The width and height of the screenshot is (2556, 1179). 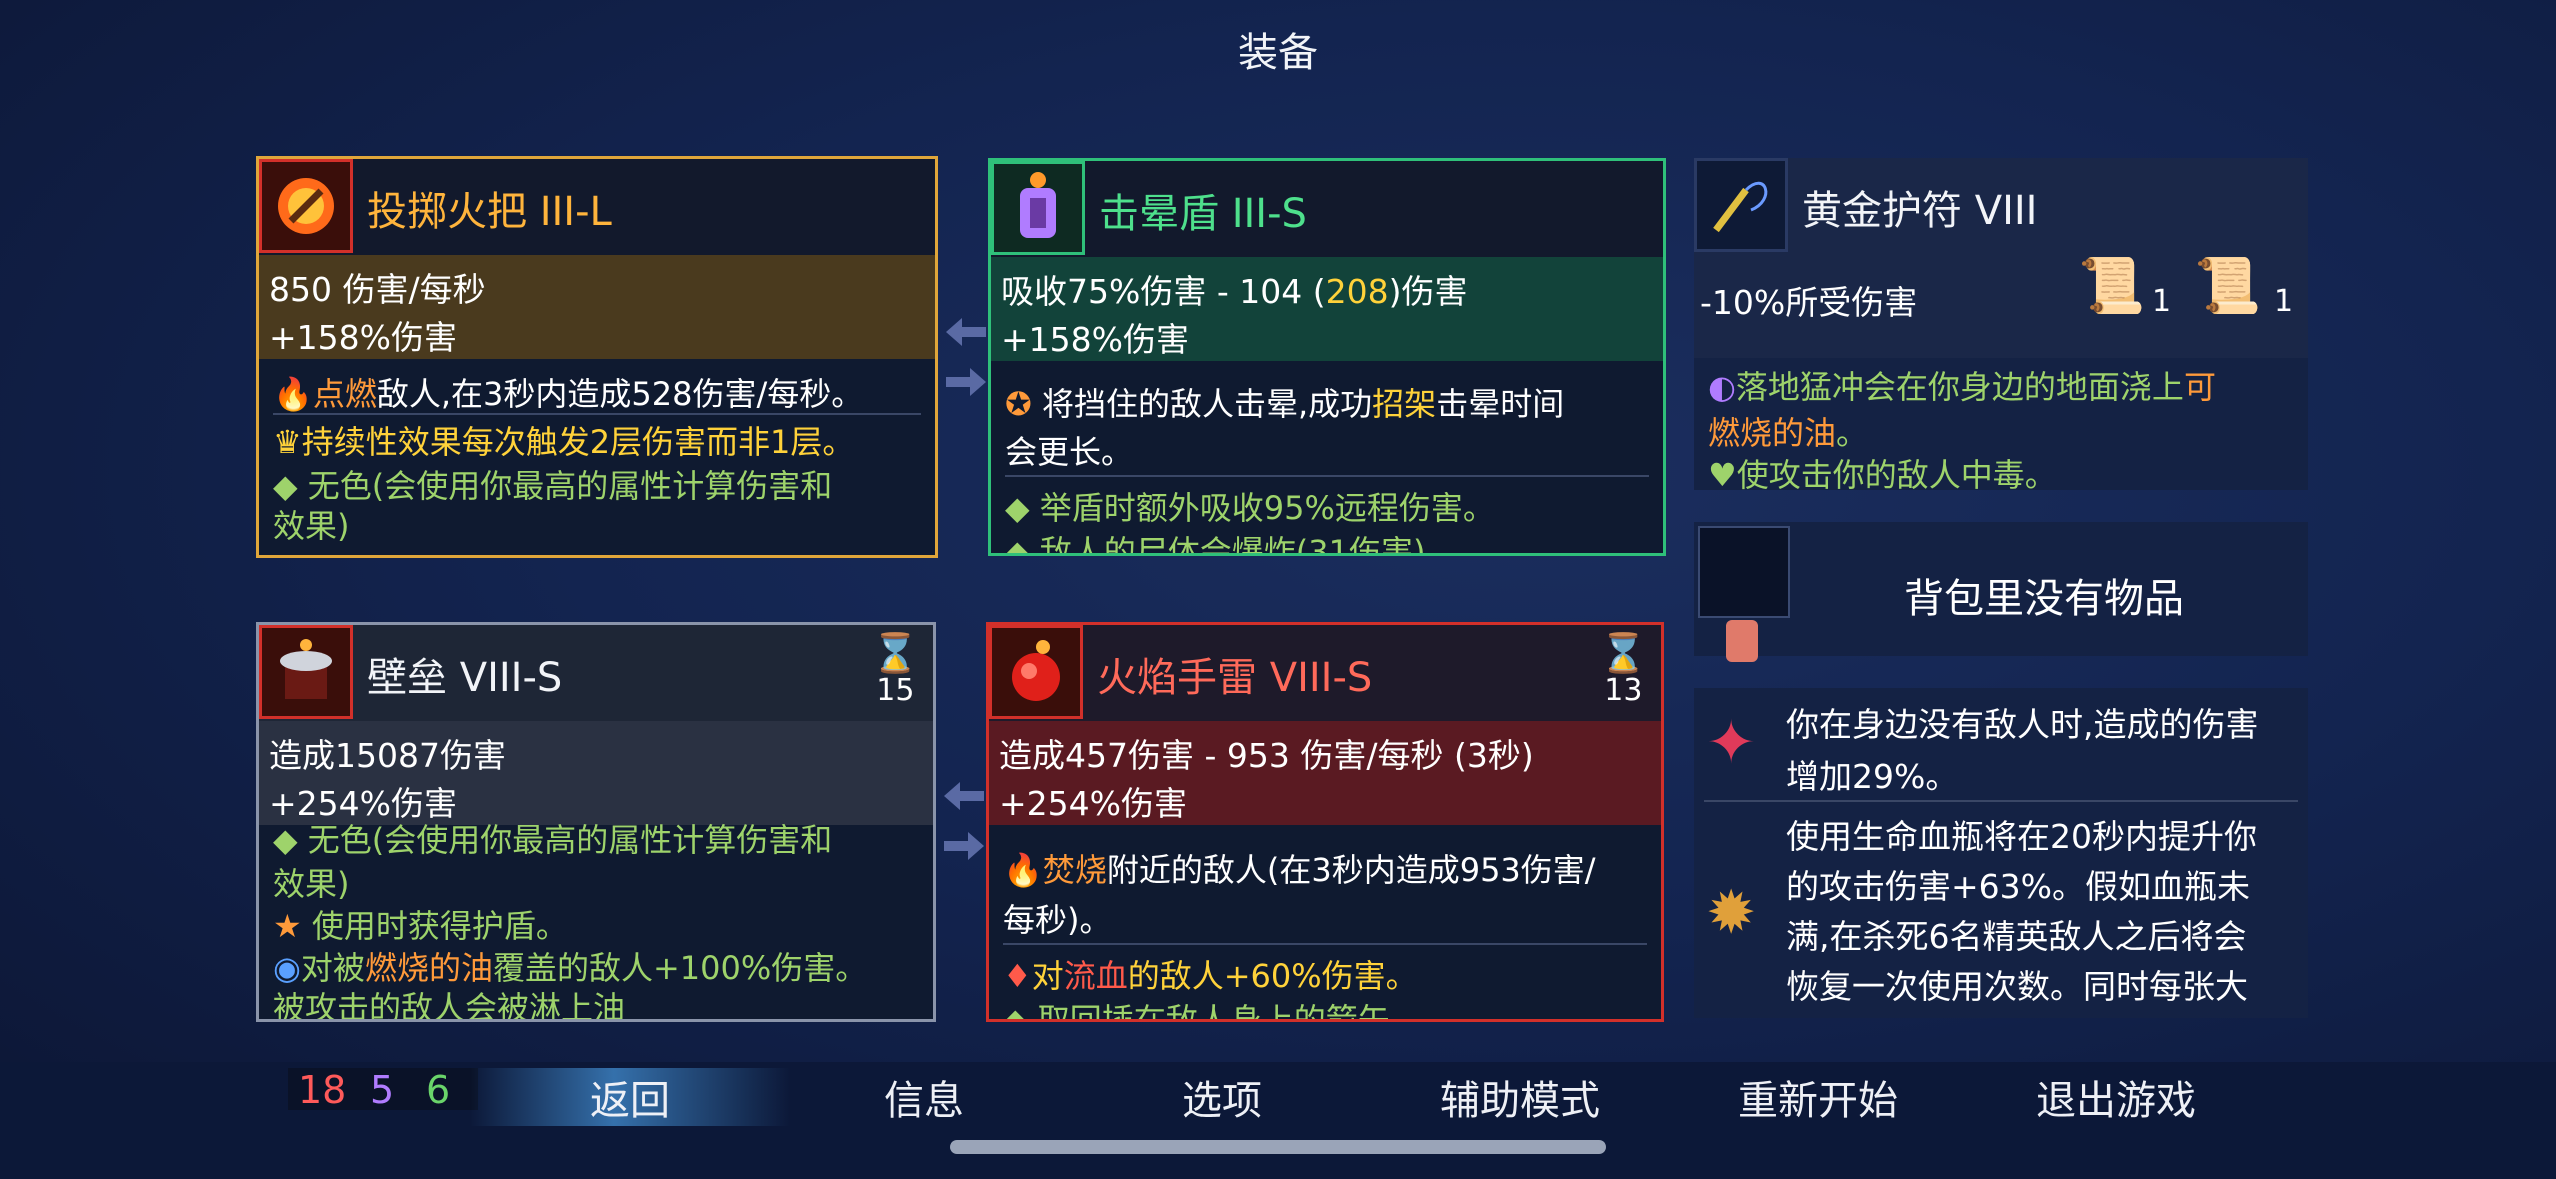 I want to click on survival-count: 6, so click(x=438, y=1090).